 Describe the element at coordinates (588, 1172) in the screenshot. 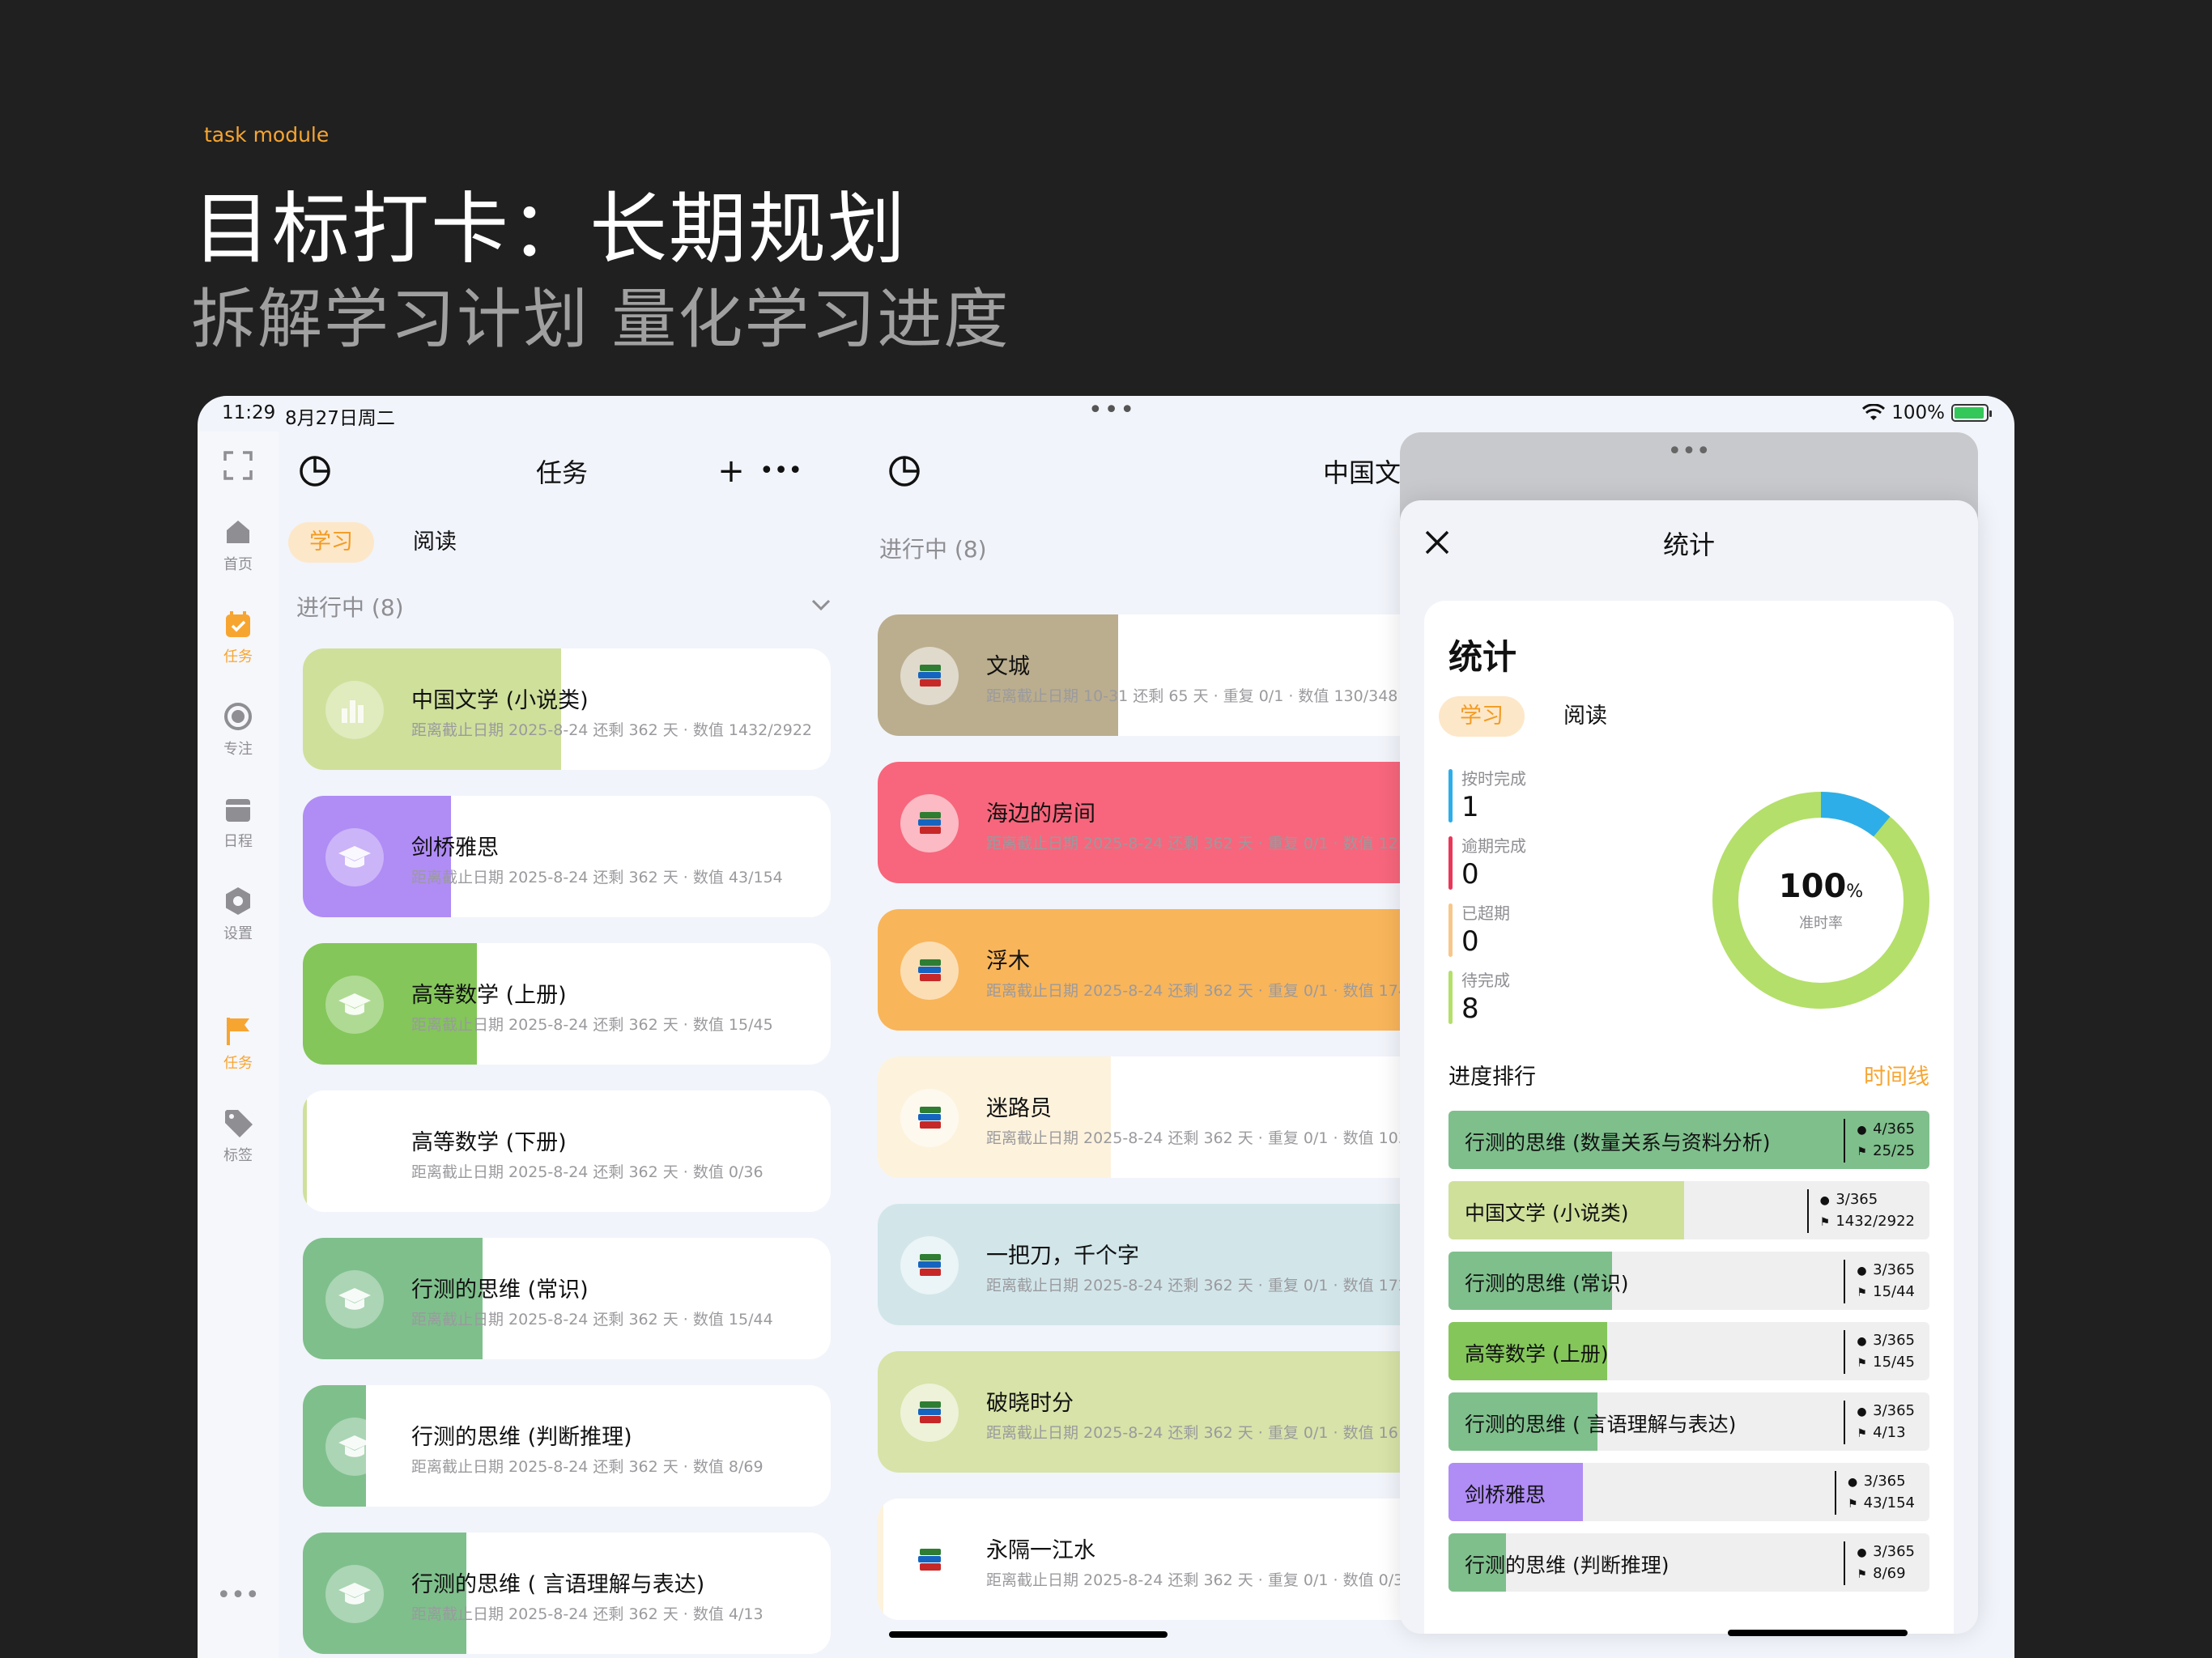

I see `task-meta: 距离截止日期 2025-8-24 还剩 362 天 · 数值 0/36` at that location.